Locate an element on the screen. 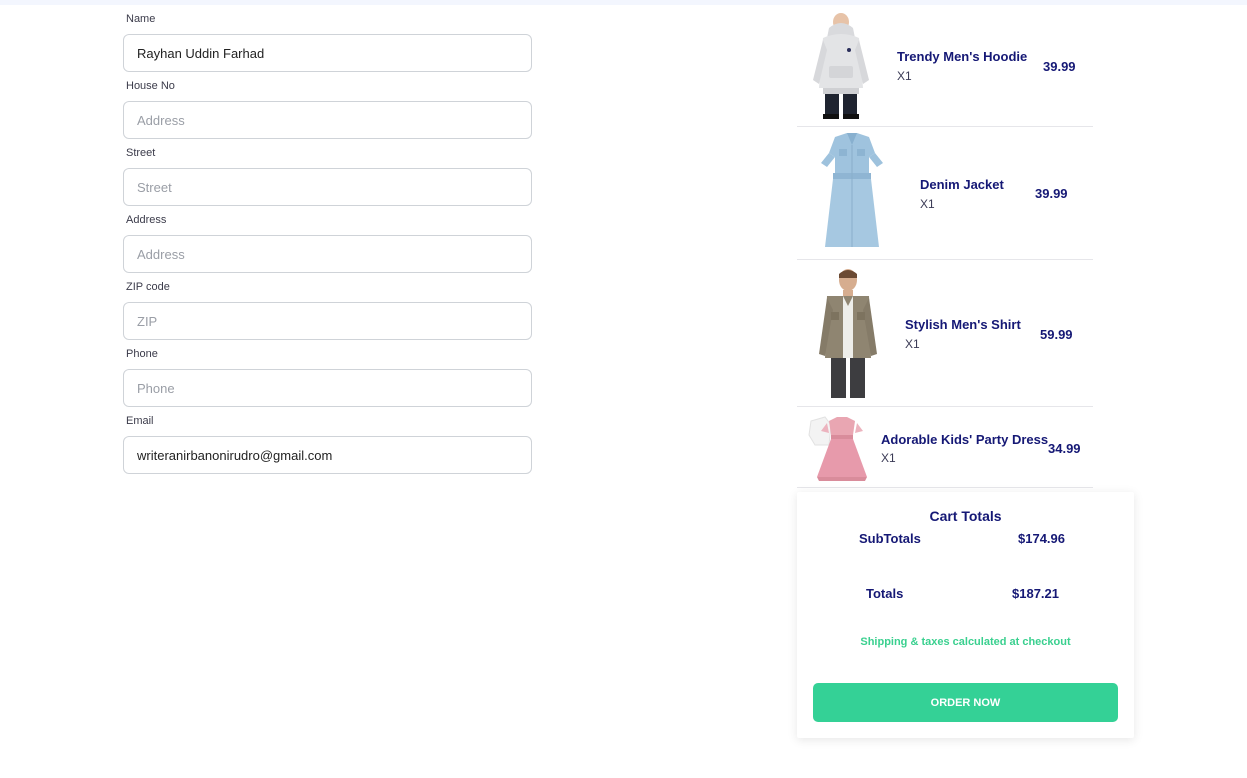 The width and height of the screenshot is (1247, 778). denim-dress-image is located at coordinates (852, 190).